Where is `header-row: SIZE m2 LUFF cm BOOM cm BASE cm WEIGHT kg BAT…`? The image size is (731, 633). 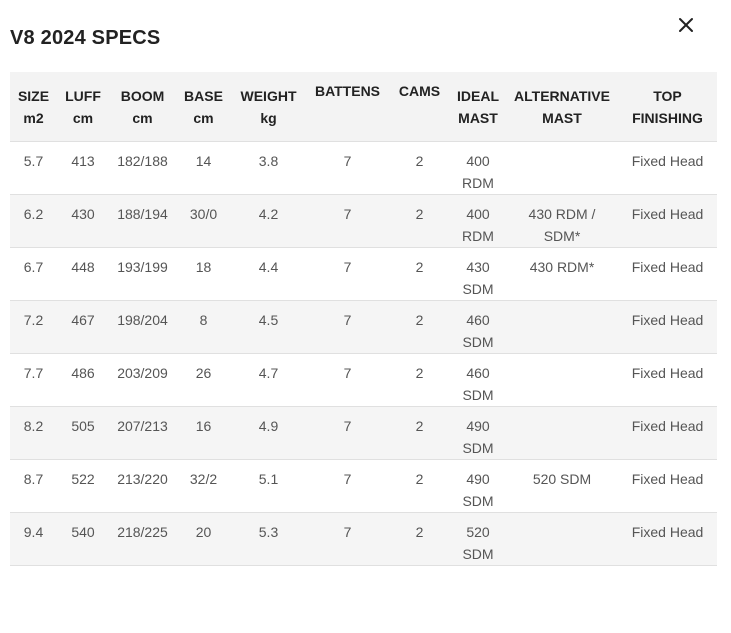 header-row: SIZE m2 LUFF cm BOOM cm BASE cm WEIGHT kg BAT… is located at coordinates (363, 107).